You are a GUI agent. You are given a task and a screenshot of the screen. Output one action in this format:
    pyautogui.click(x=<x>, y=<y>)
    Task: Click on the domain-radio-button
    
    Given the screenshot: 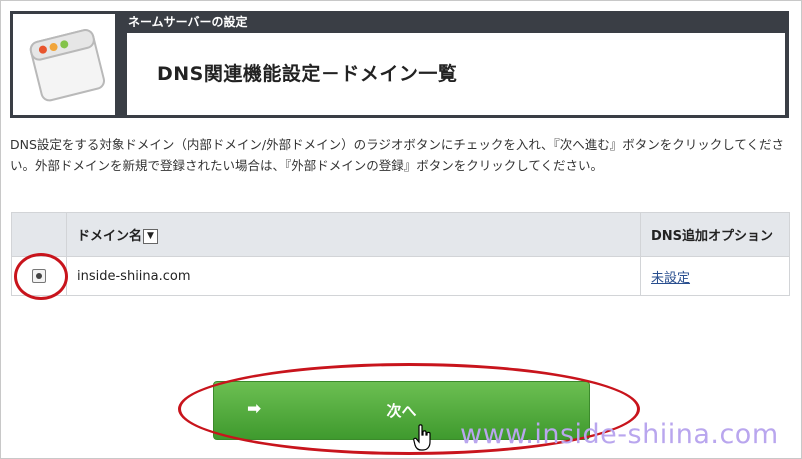 What is the action you would take?
    pyautogui.click(x=39, y=276)
    